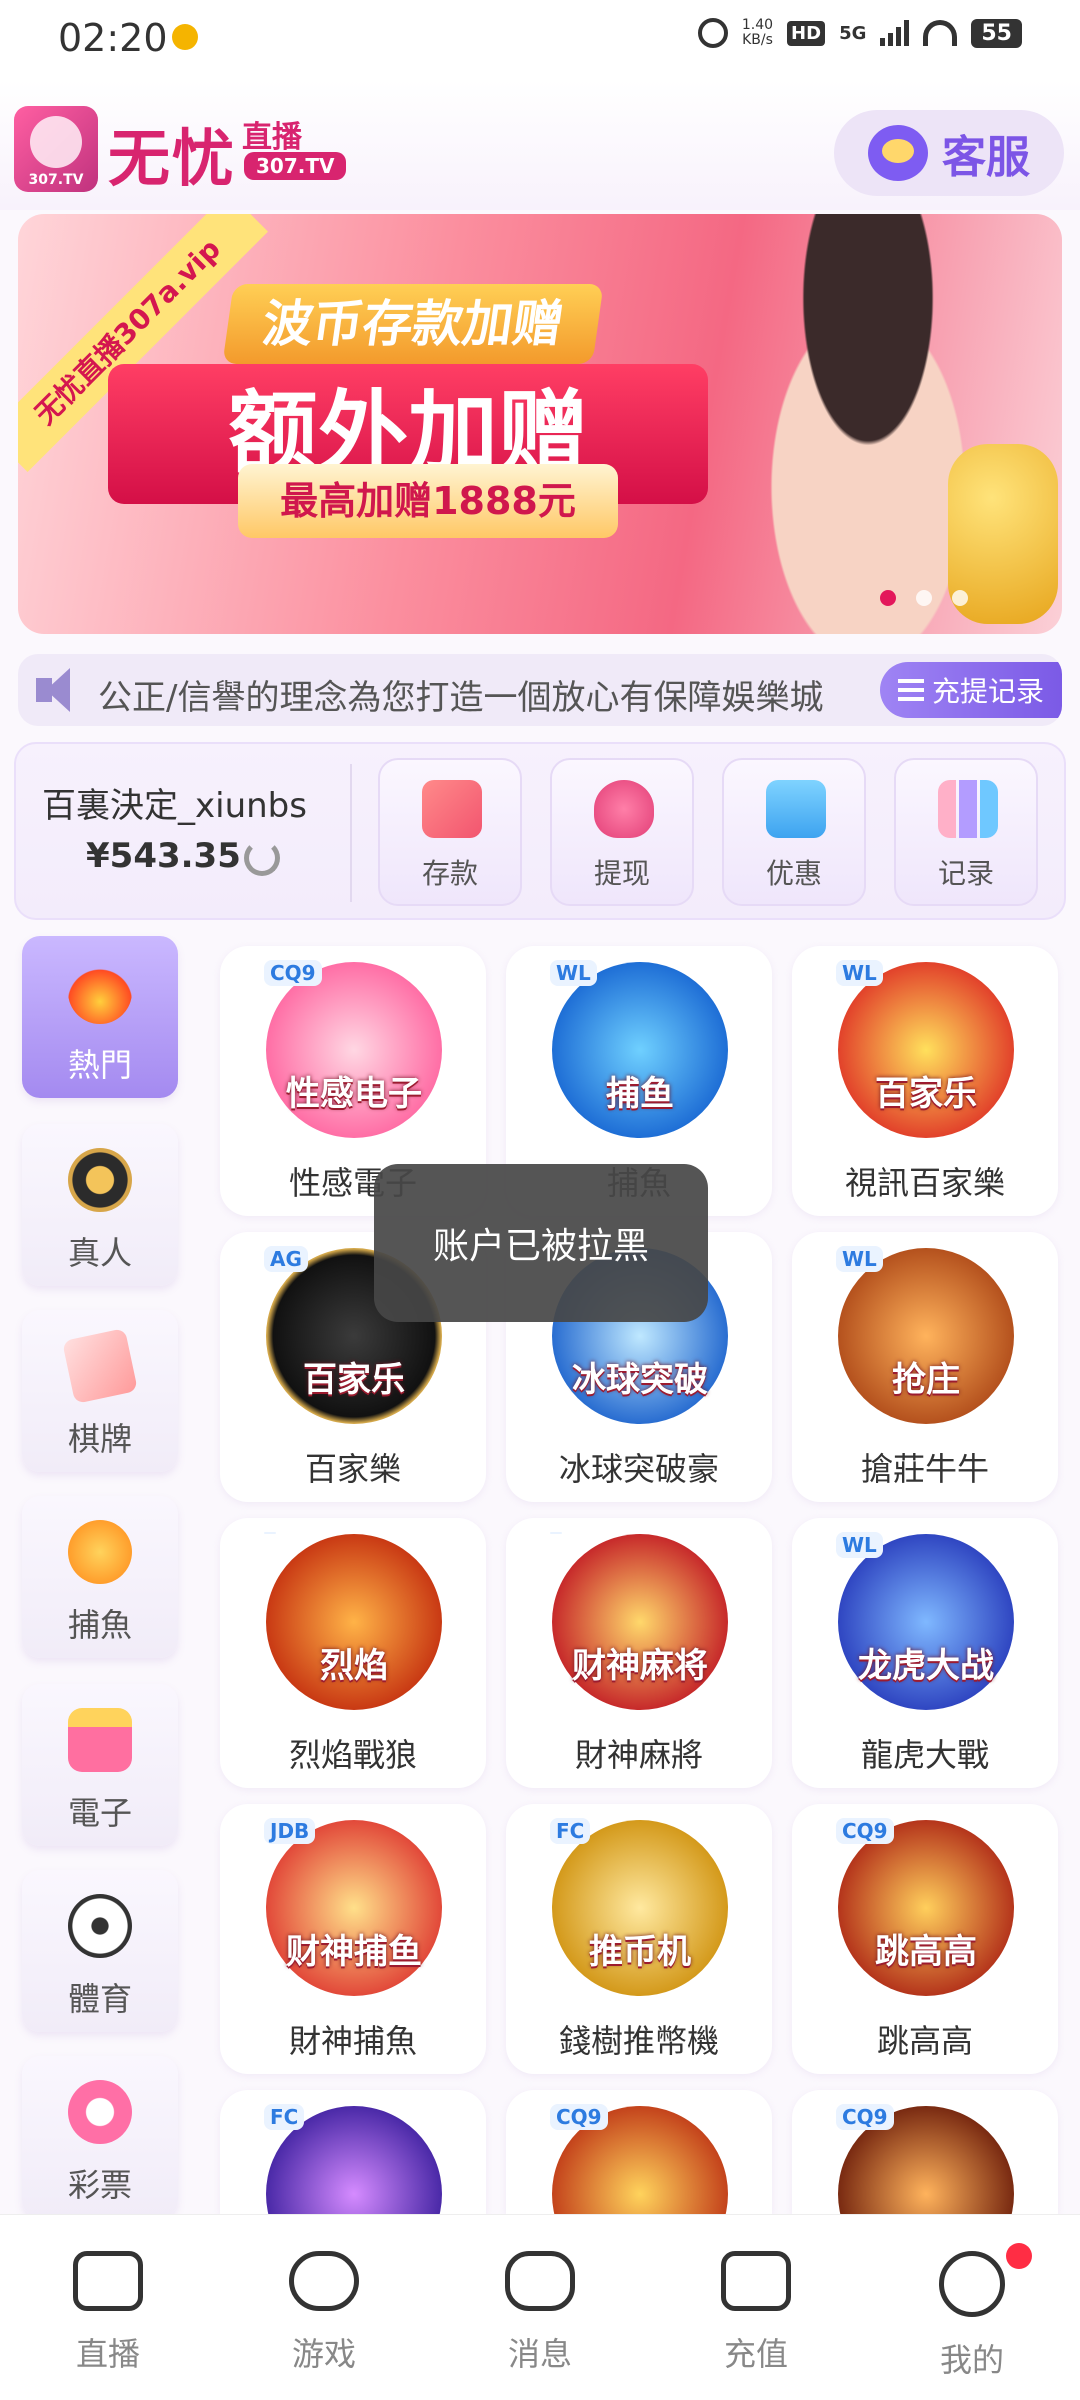 Image resolution: width=1080 pixels, height=2400 pixels. Describe the element at coordinates (284, 2117) in the screenshot. I see `provider-badge: FC` at that location.